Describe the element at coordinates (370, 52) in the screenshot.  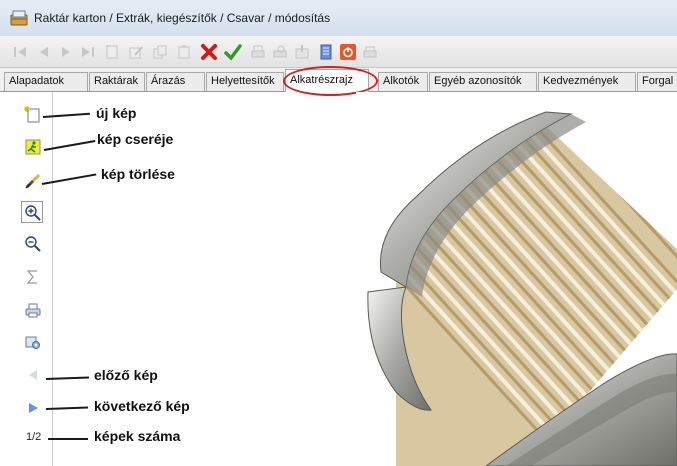
I see `print-small-icon` at that location.